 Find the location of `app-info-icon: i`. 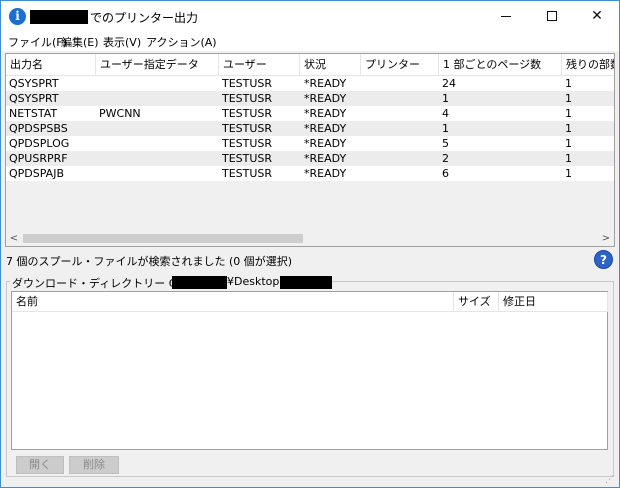

app-info-icon: i is located at coordinates (17, 16).